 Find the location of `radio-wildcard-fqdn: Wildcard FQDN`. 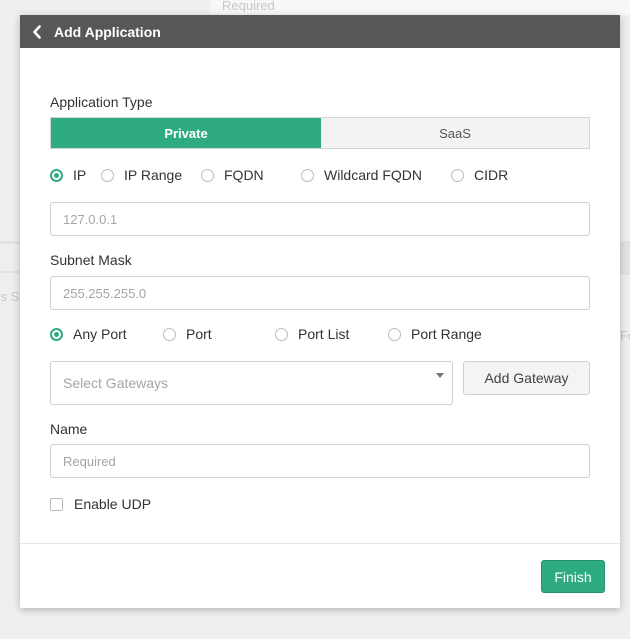

radio-wildcard-fqdn: Wildcard FQDN is located at coordinates (361, 175).